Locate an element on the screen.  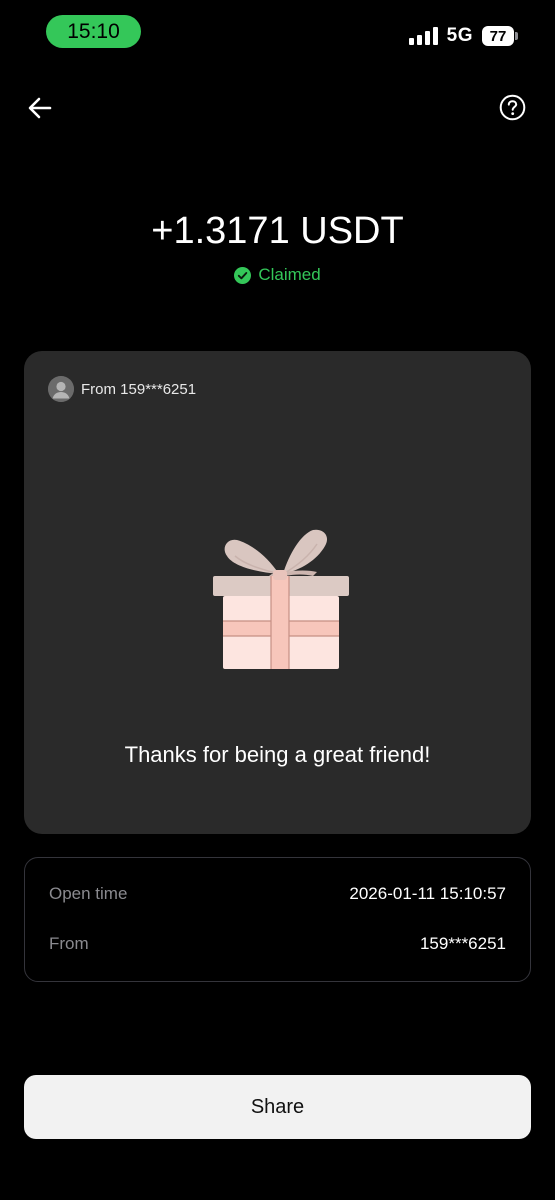
battery-icon: 77 is located at coordinates (500, 36).